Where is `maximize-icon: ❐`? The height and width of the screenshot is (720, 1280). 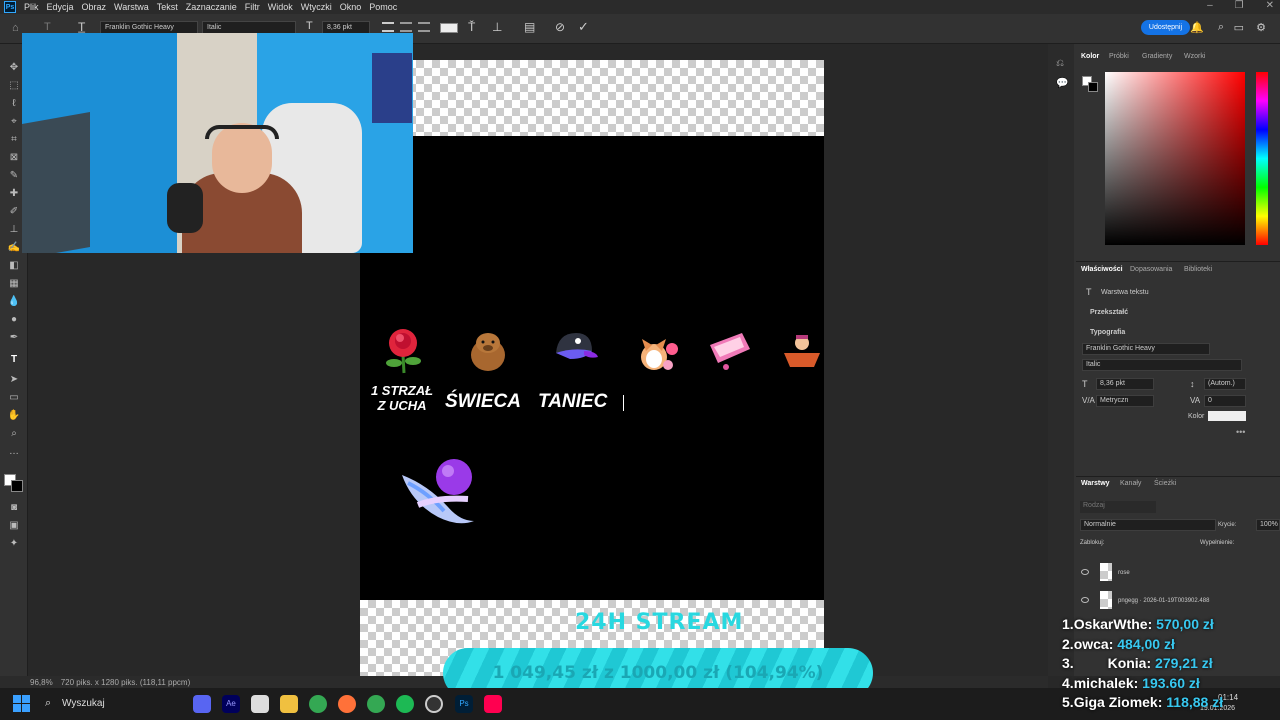 maximize-icon: ❐ is located at coordinates (1239, 5).